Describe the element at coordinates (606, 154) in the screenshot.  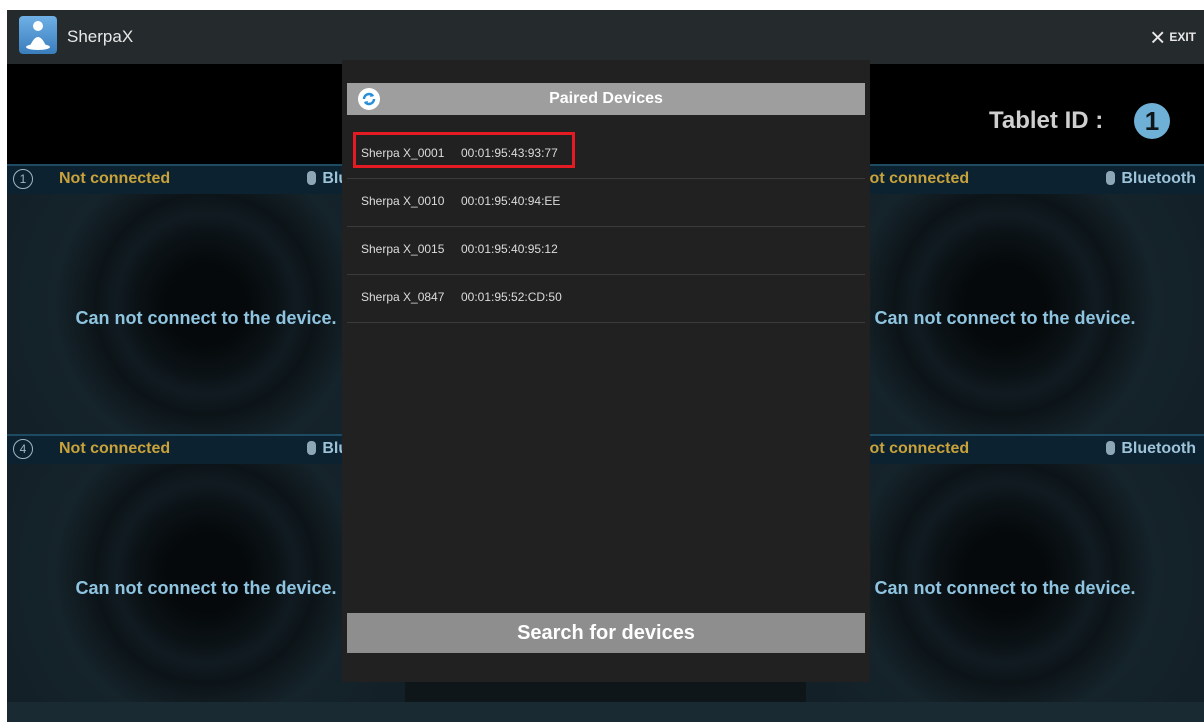
I see `device-row: Sherpa X_0001 00:01:95:43:93:77` at that location.